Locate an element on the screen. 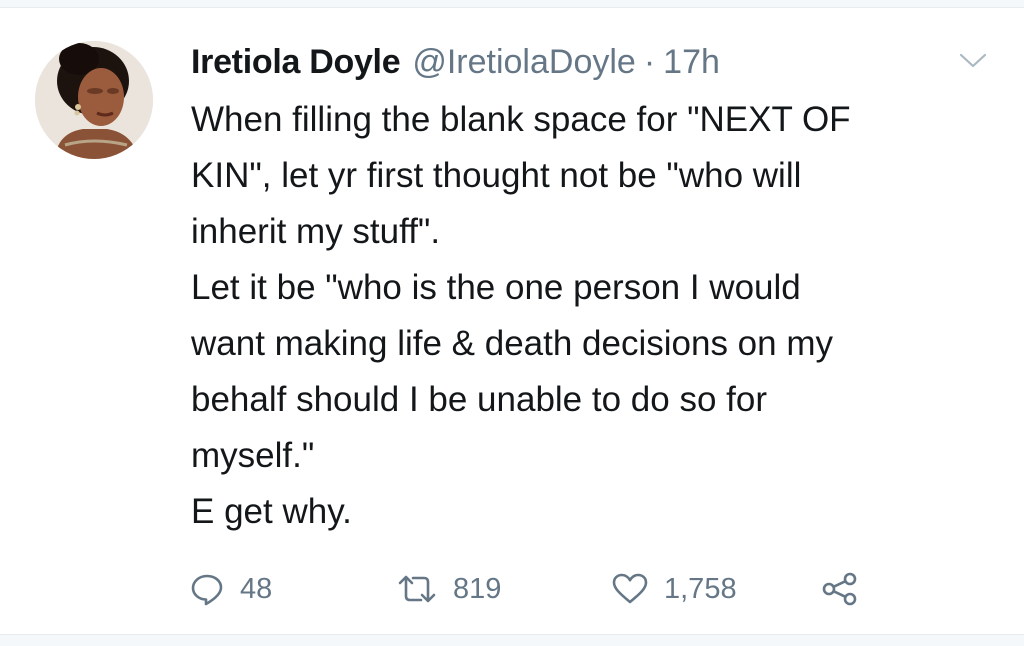 This screenshot has height=646, width=1024. author-name: Iretiola Doyle is located at coordinates (296, 62).